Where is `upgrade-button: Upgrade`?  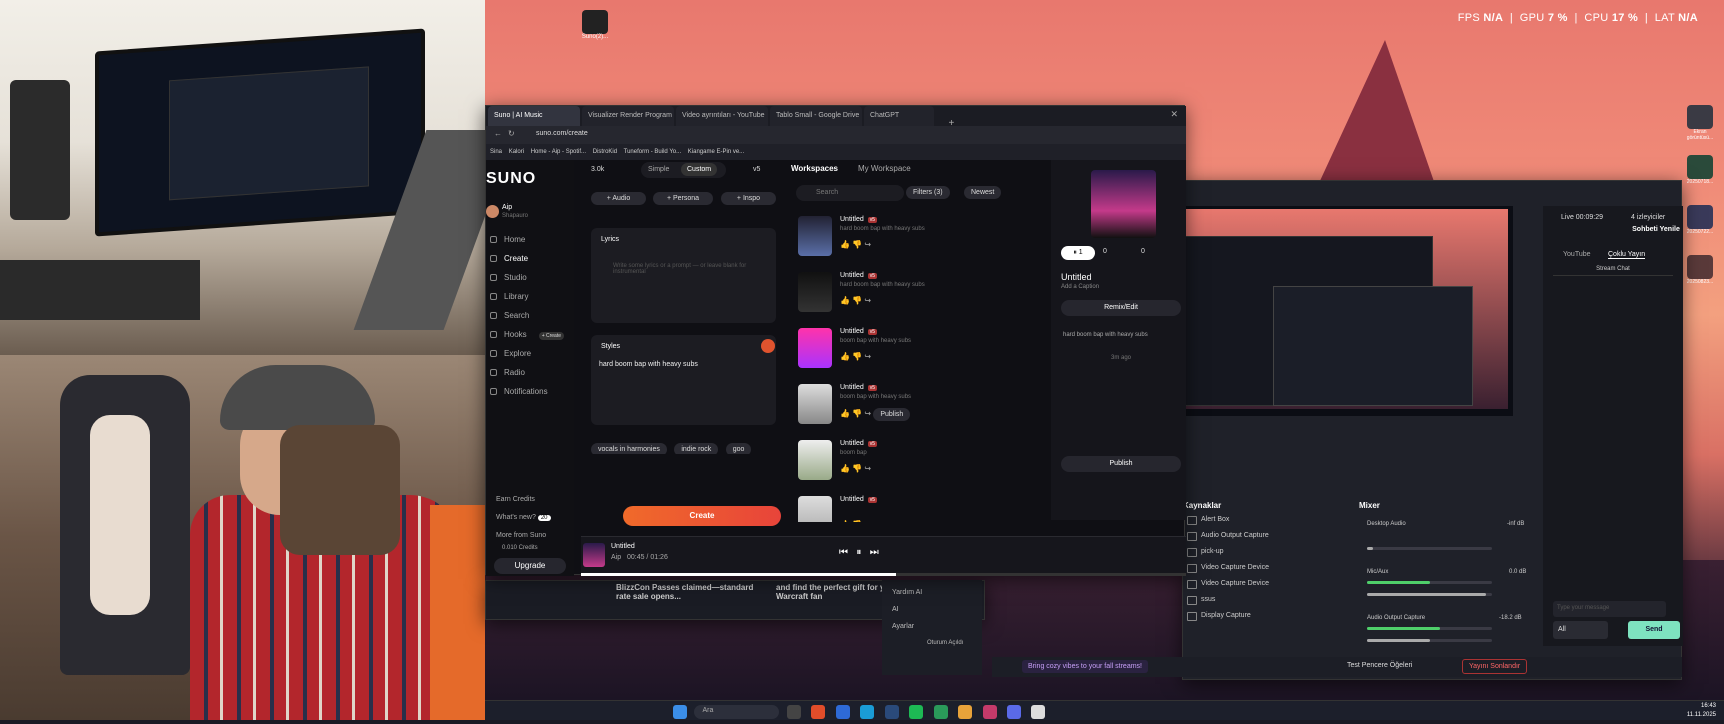
upgrade-button: Upgrade is located at coordinates (530, 566).